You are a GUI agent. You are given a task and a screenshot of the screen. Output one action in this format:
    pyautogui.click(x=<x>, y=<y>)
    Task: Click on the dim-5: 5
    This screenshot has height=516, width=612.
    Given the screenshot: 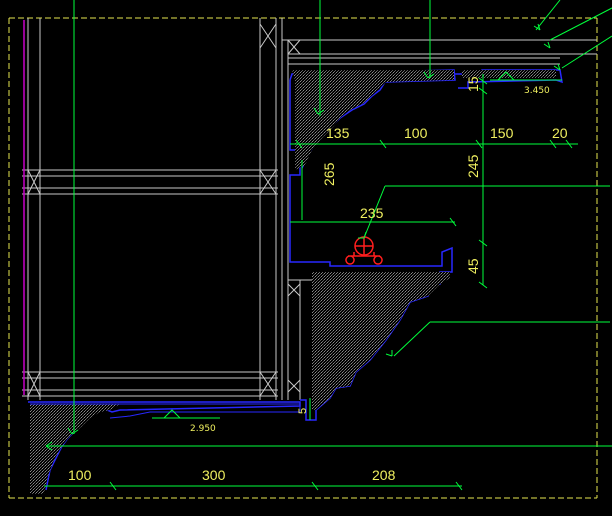 What is the action you would take?
    pyautogui.click(x=303, y=411)
    